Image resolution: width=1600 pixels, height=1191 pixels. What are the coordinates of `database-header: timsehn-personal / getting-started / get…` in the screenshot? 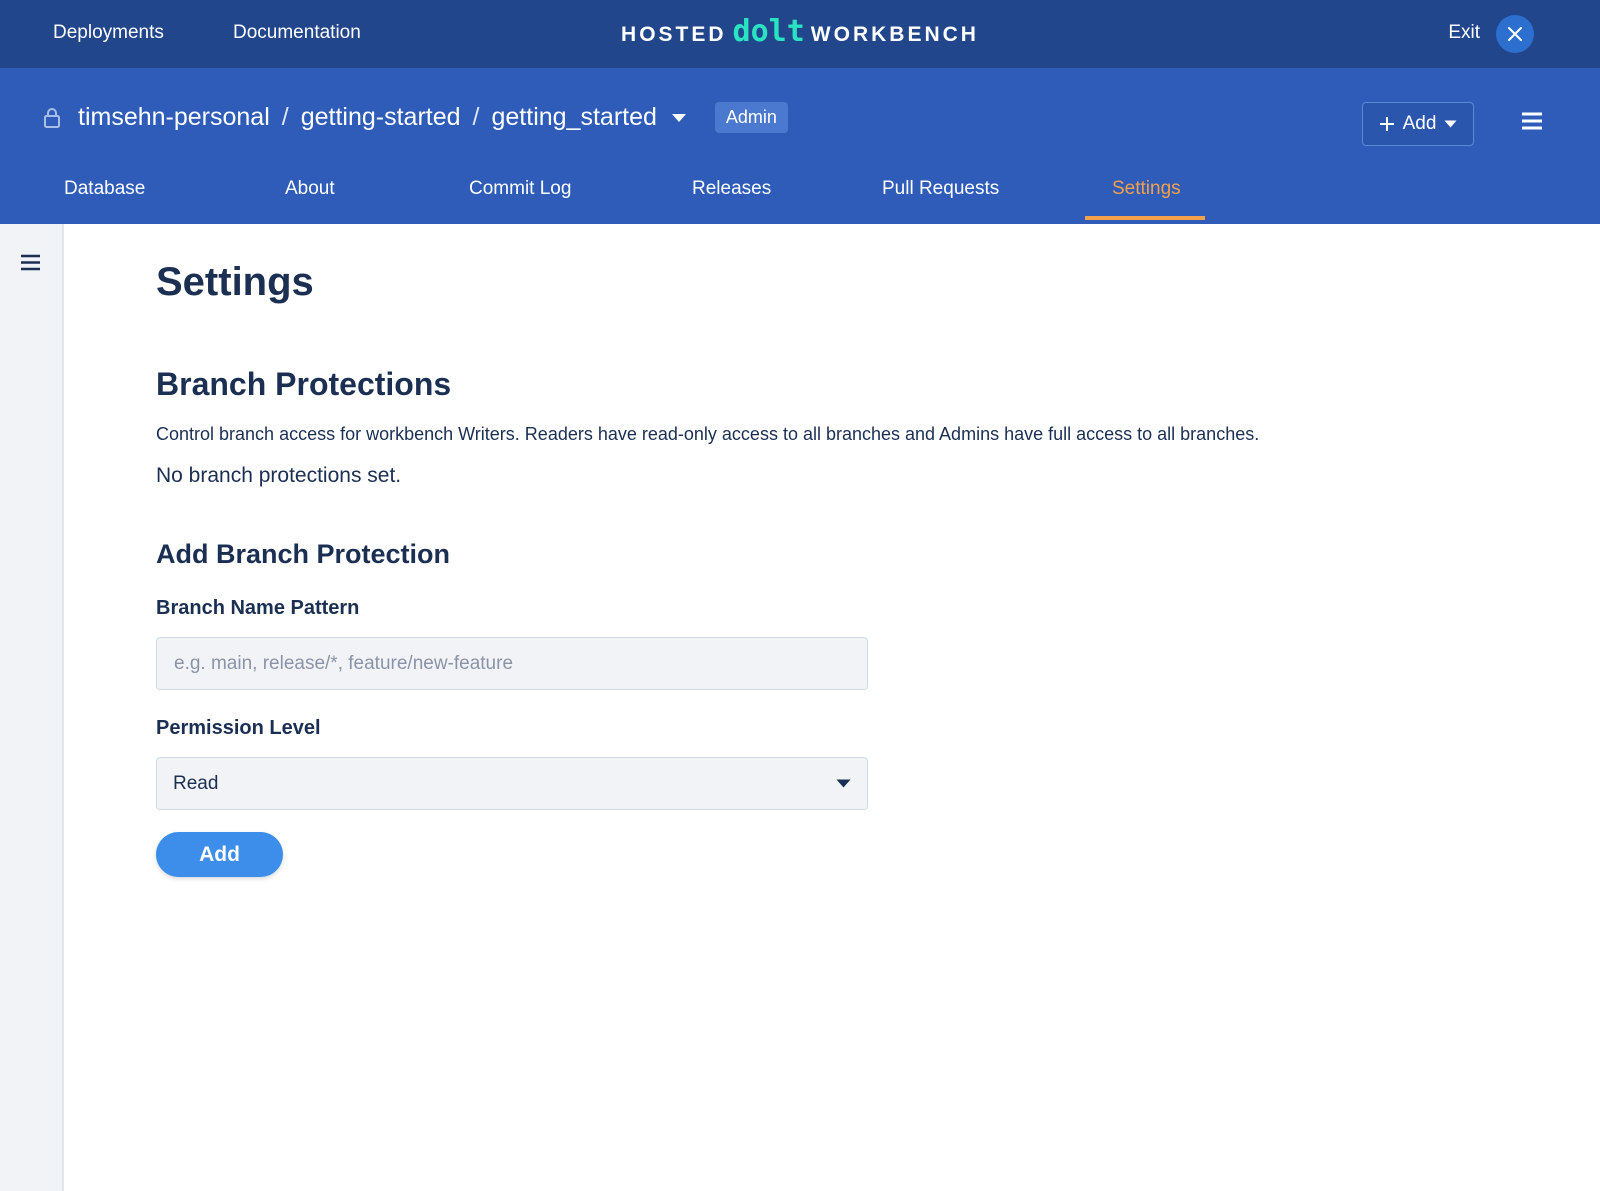 It's located at (800, 146).